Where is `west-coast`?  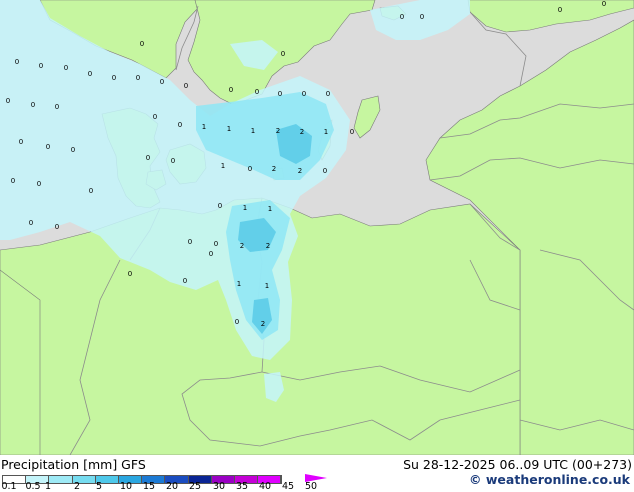
west-coast is located at coordinates (20, 362).